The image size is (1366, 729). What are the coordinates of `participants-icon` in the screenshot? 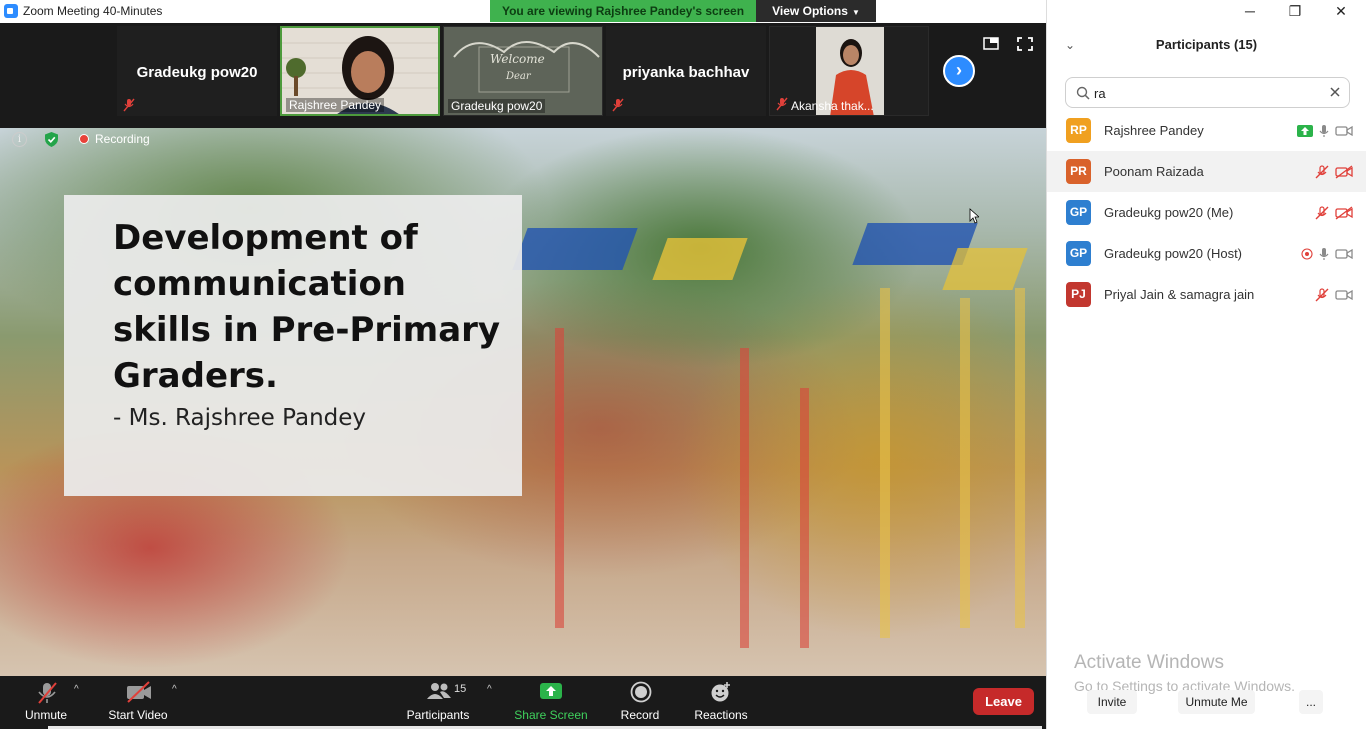 It's located at (439, 691).